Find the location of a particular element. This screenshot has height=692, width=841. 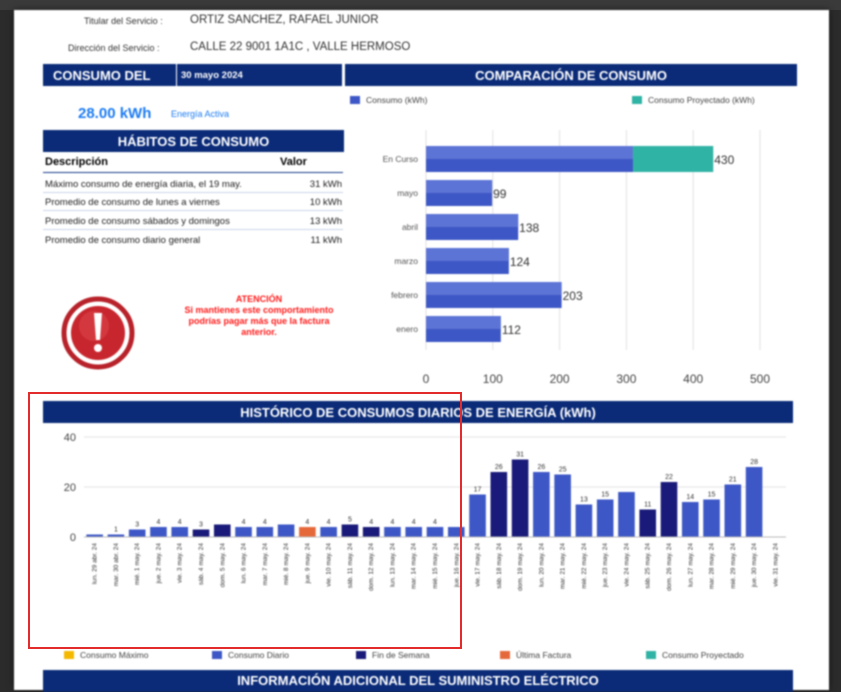

x-tick-label: mar. 21 may. 24 is located at coordinates (563, 566).